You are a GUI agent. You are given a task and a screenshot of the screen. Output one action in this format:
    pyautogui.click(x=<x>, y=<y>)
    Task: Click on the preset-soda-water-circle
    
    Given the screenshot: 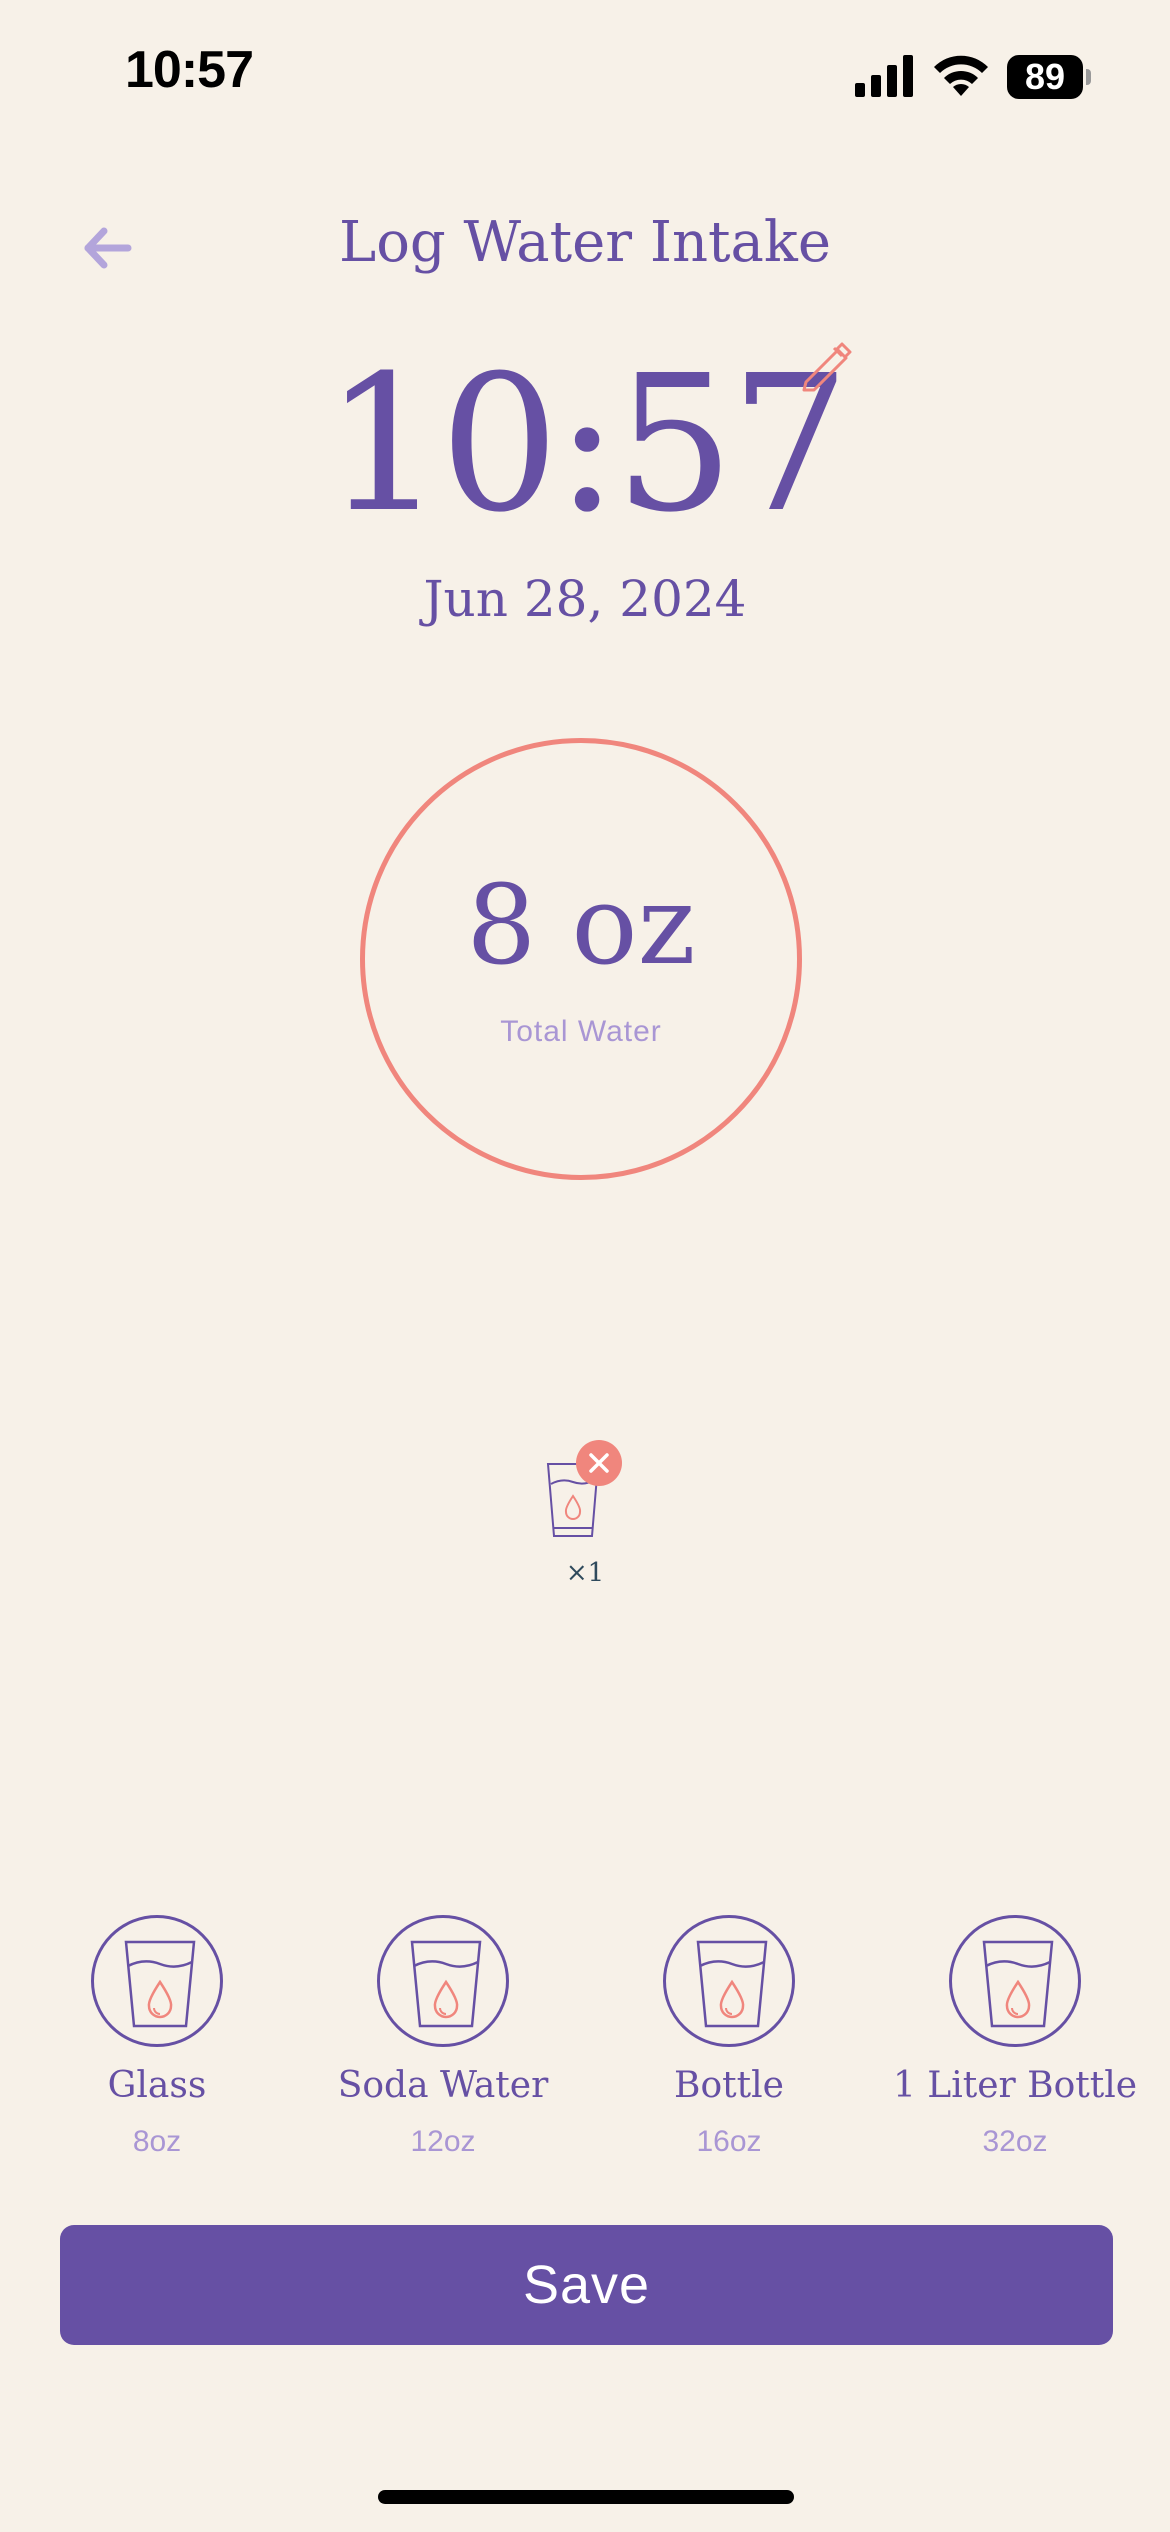 What is the action you would take?
    pyautogui.click(x=443, y=1981)
    